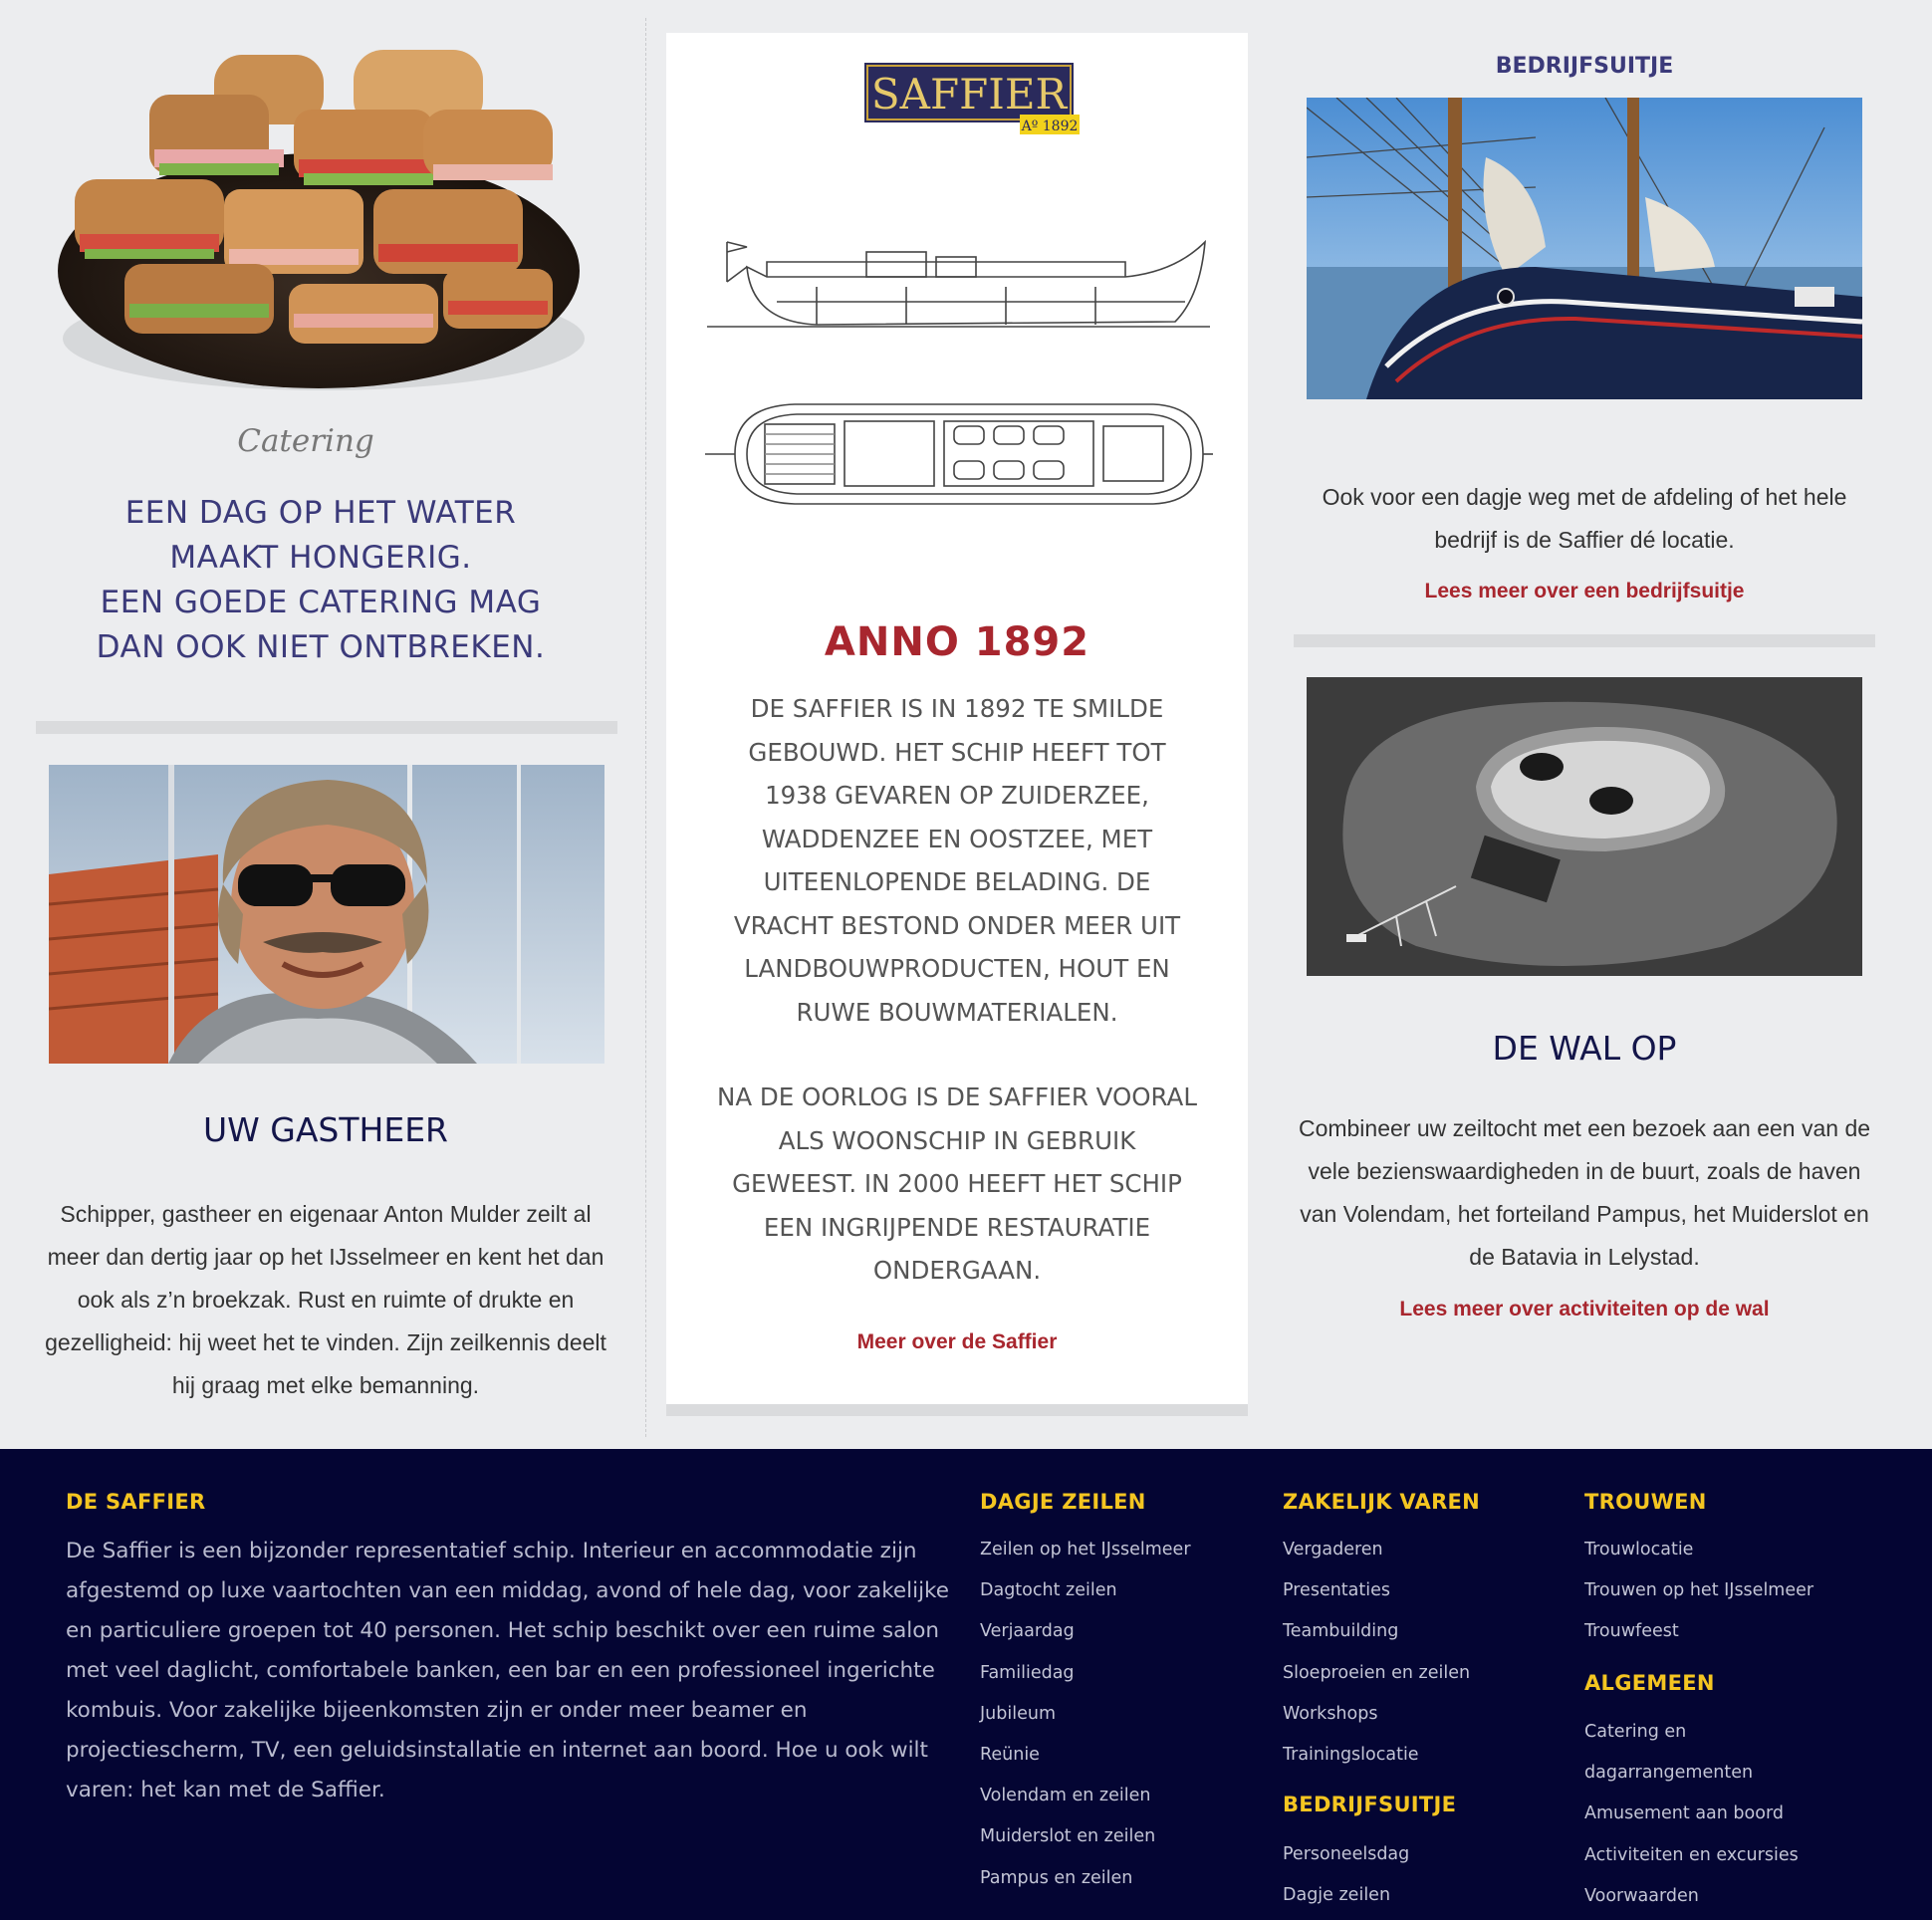 This screenshot has width=1932, height=1920. What do you see at coordinates (1382, 1502) in the screenshot?
I see `footer-zakelijk-varen-heading: ZAKELIJK VAREN` at bounding box center [1382, 1502].